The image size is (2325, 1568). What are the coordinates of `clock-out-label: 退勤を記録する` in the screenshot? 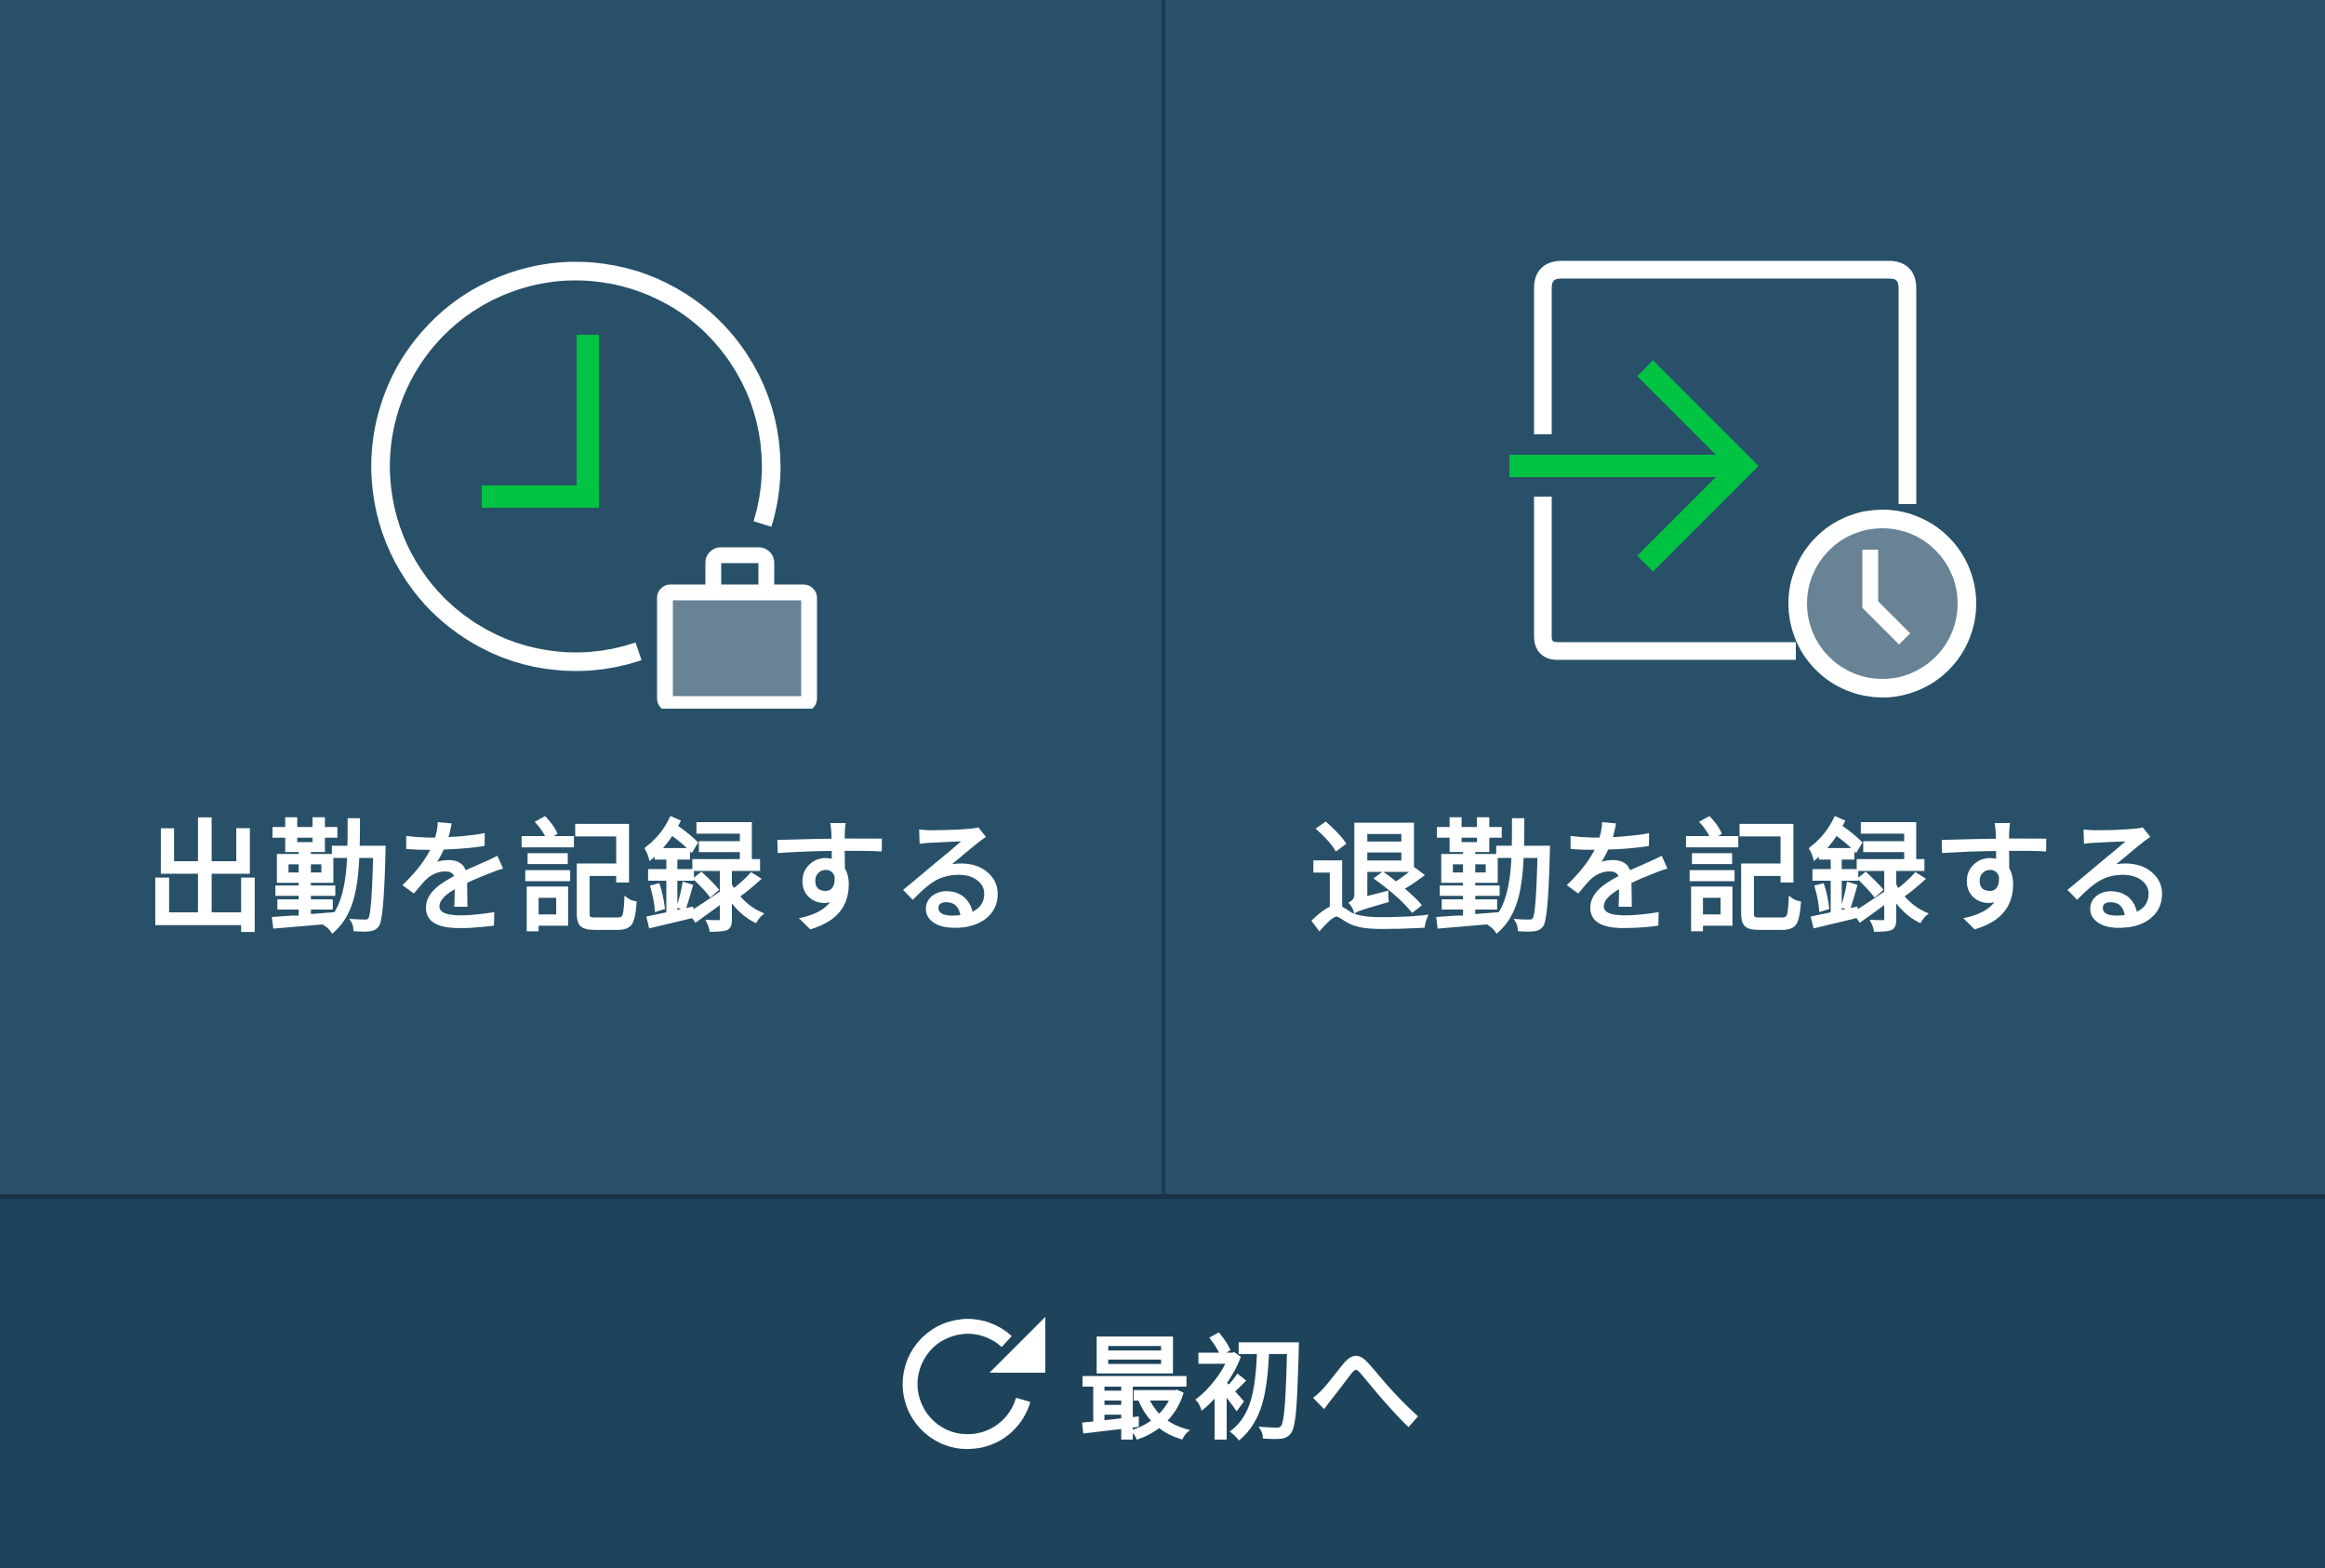 It's located at (1745, 879).